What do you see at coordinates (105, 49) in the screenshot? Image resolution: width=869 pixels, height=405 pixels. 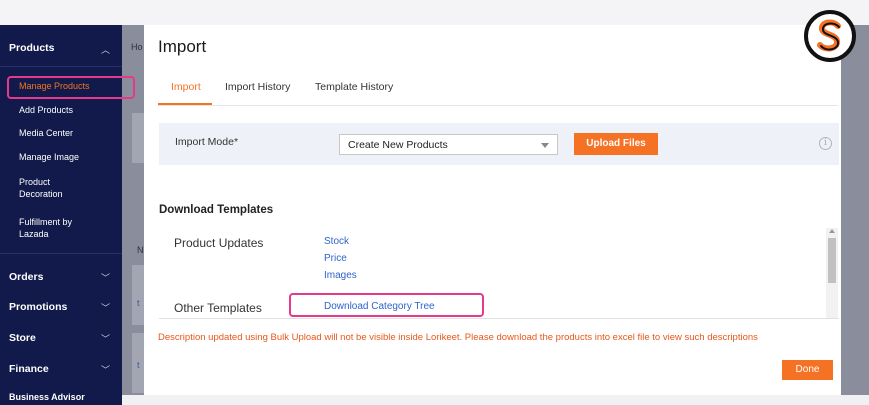 I see `chevron-up-icon: ︿` at bounding box center [105, 49].